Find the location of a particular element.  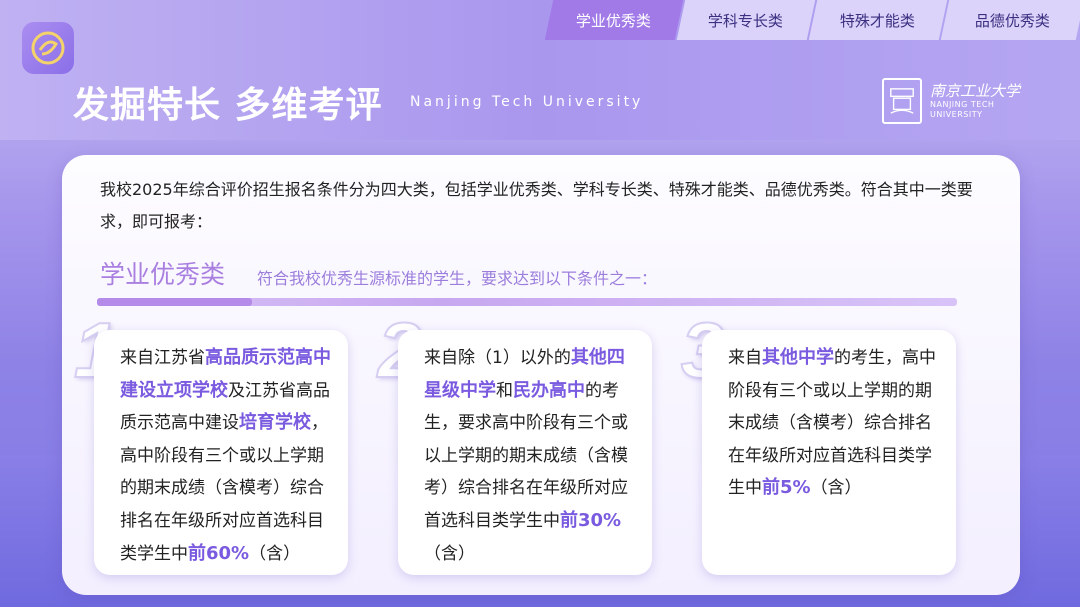

condition-3-text-a: 来自 is located at coordinates (745, 358).